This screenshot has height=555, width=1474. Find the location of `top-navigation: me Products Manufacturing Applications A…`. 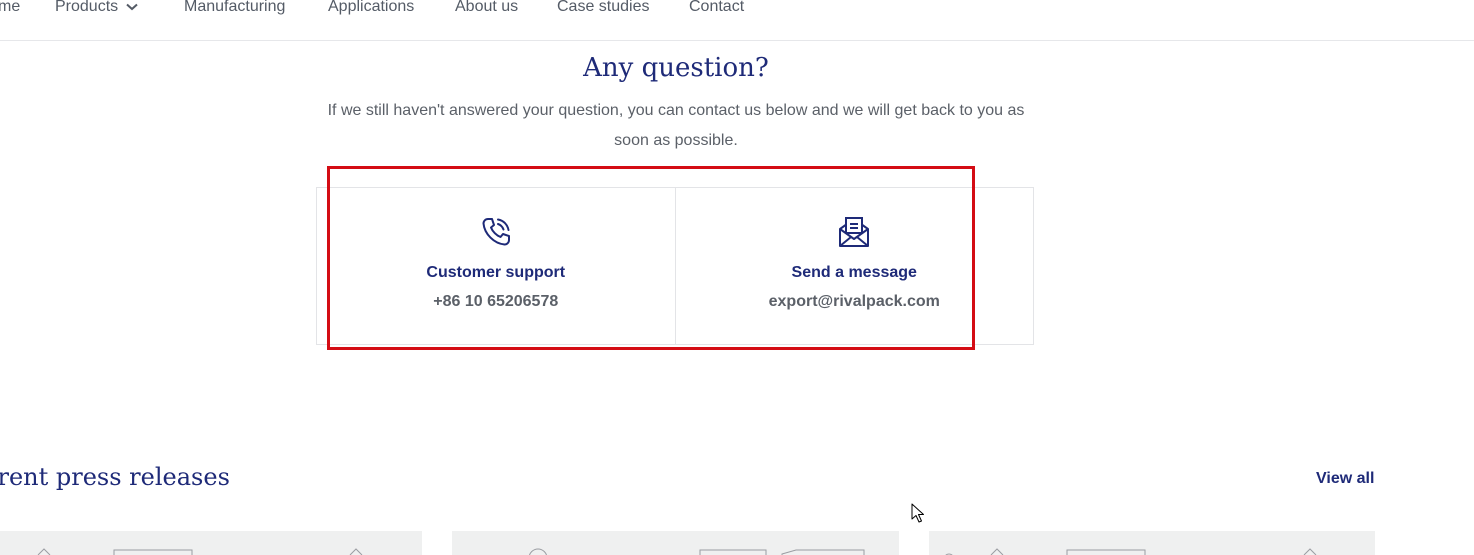

top-navigation: me Products Manufacturing Applications A… is located at coordinates (737, 20).